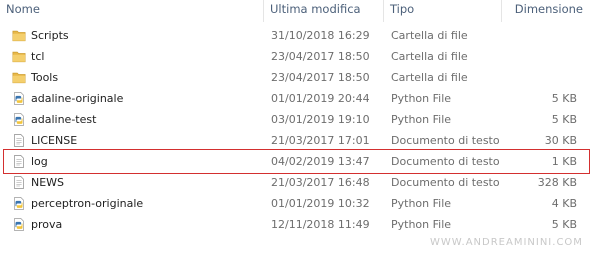 The image size is (597, 257). I want to click on file-name: Scripts, so click(50, 35).